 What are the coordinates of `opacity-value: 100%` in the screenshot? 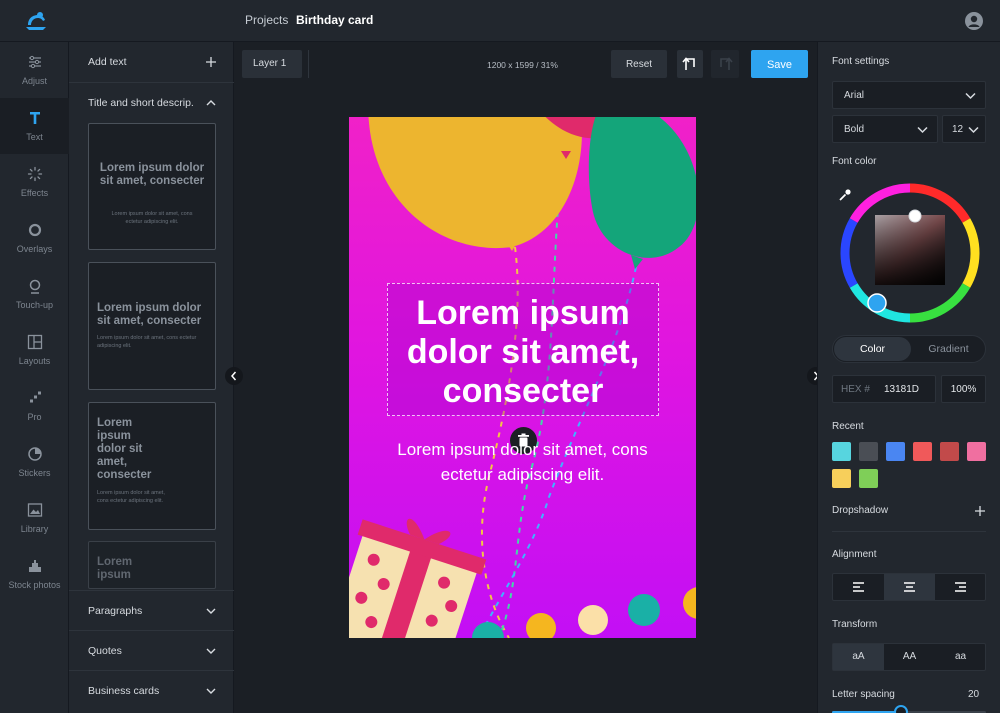 It's located at (963, 389).